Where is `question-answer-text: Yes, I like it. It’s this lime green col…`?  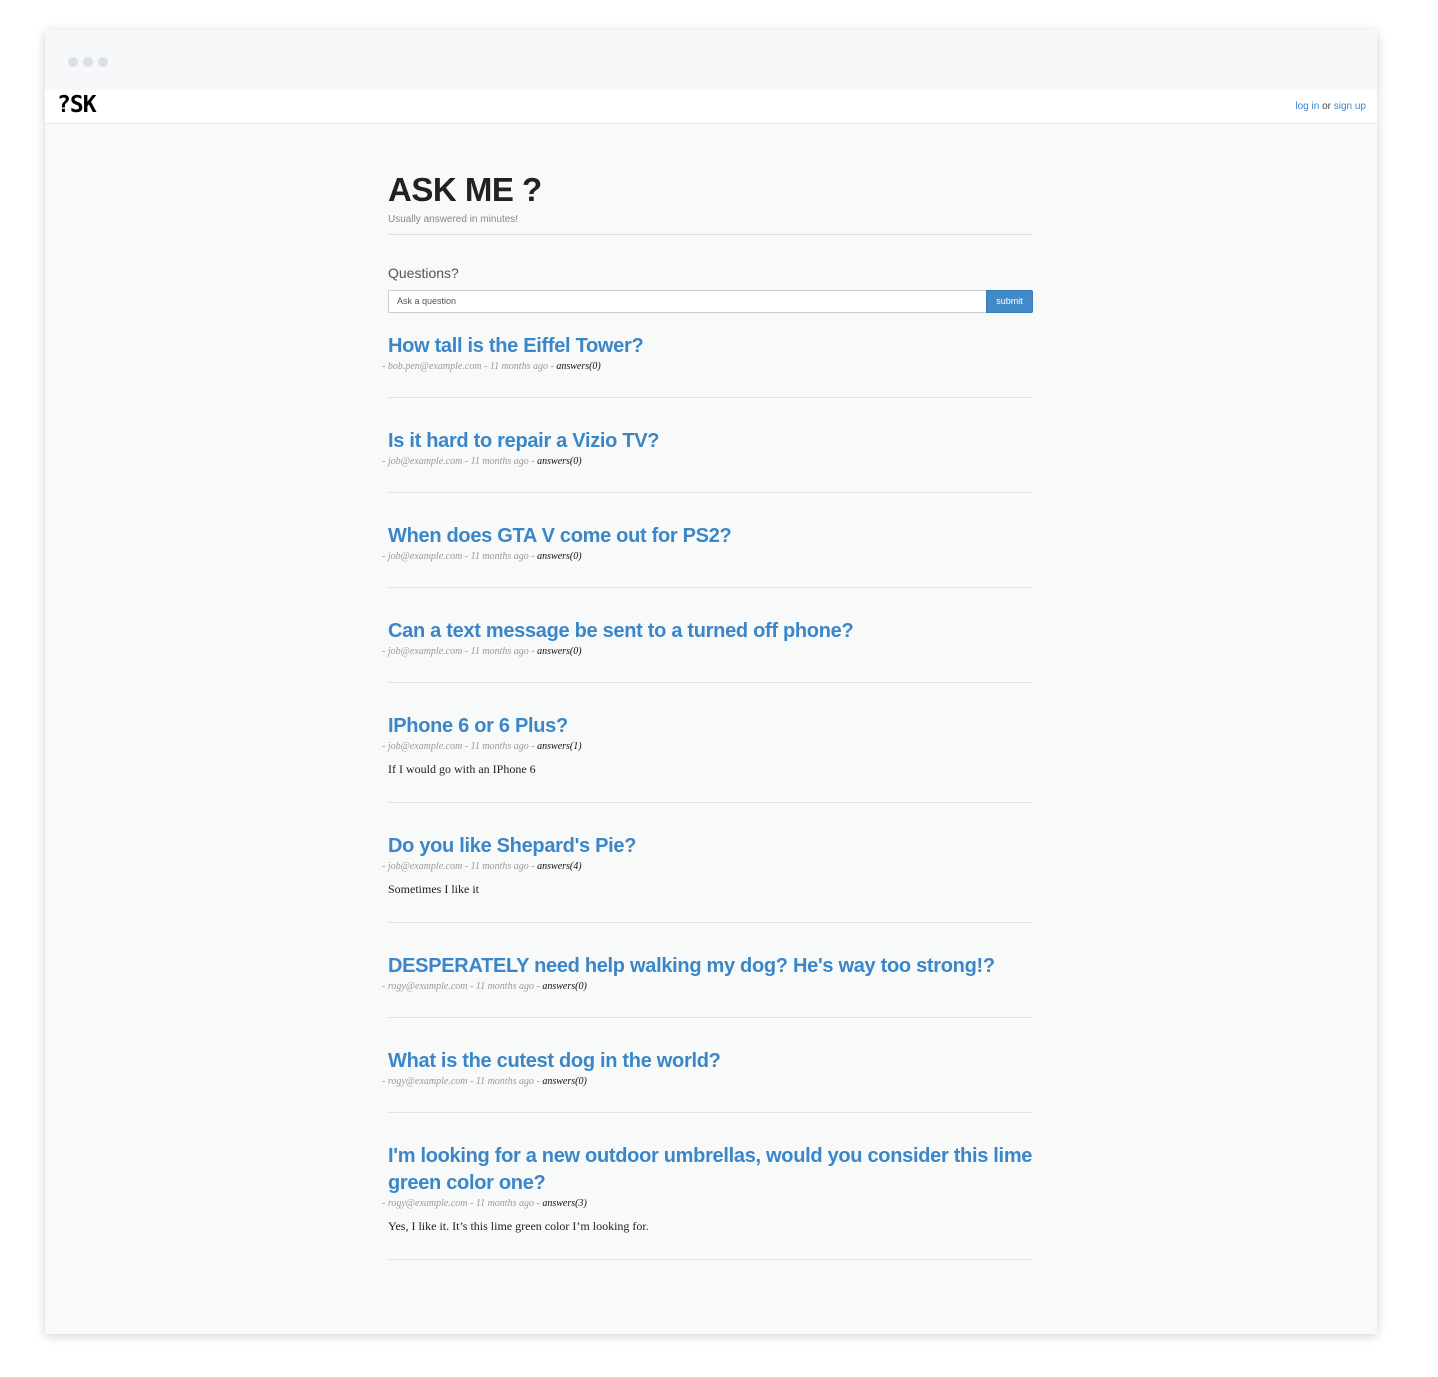 question-answer-text: Yes, I like it. It’s this lime green col… is located at coordinates (518, 1225).